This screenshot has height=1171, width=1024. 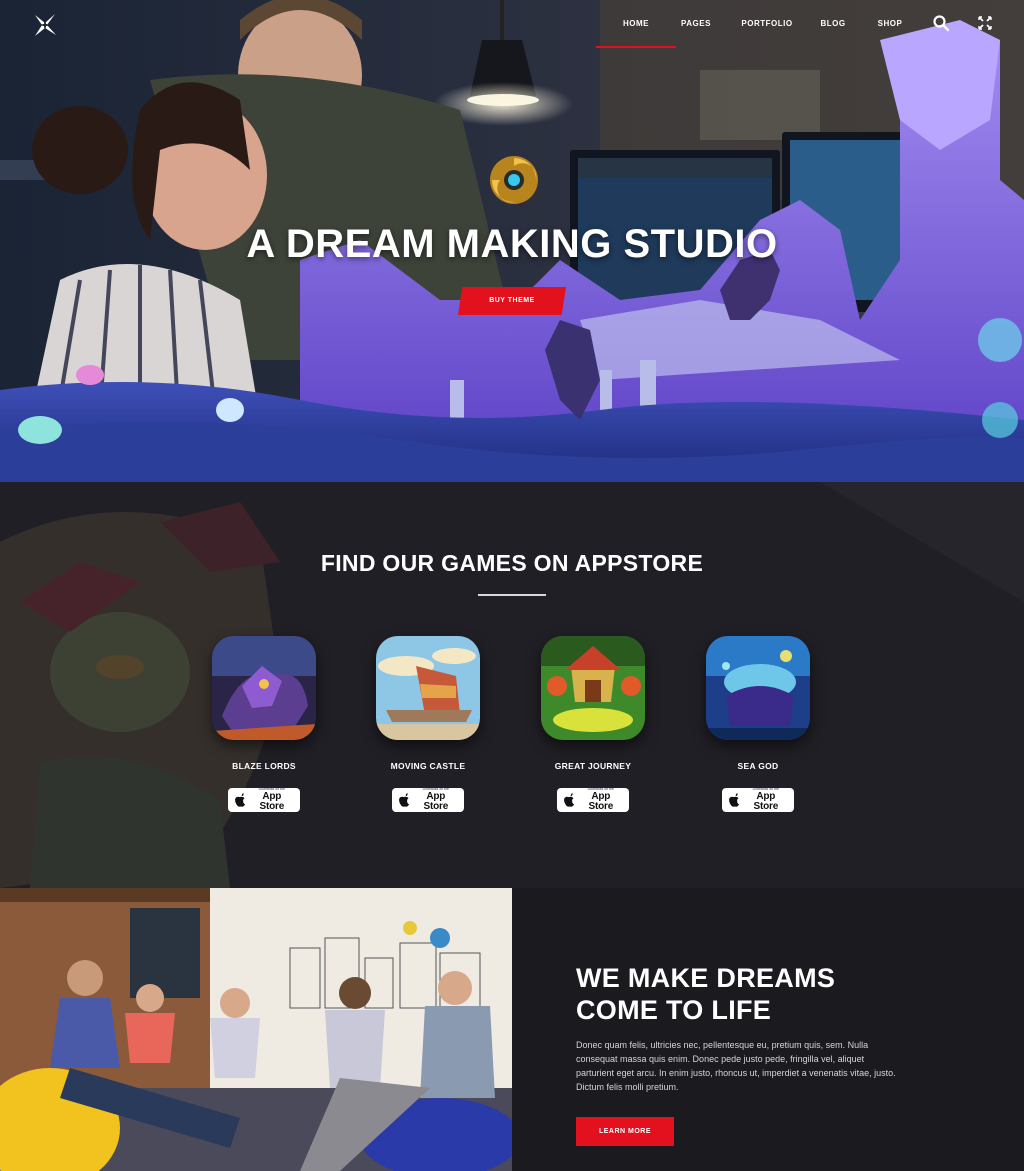 What do you see at coordinates (706, 978) in the screenshot?
I see `about-title-line-1: WE MAKE DREAMS` at bounding box center [706, 978].